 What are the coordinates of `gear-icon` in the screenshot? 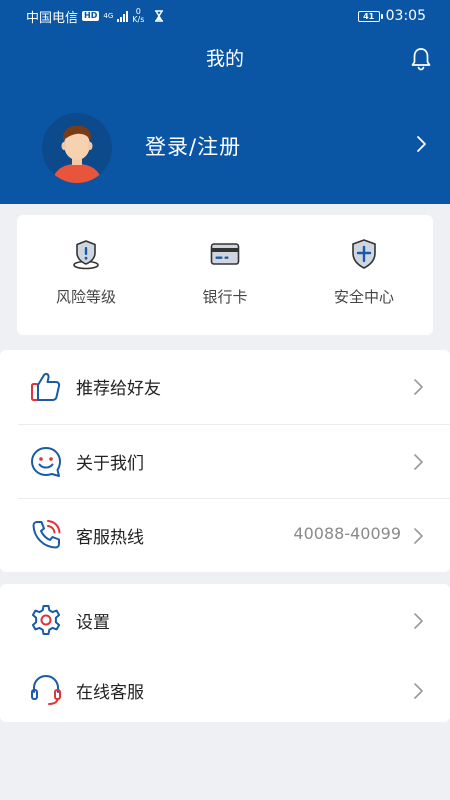 It's located at (46, 620).